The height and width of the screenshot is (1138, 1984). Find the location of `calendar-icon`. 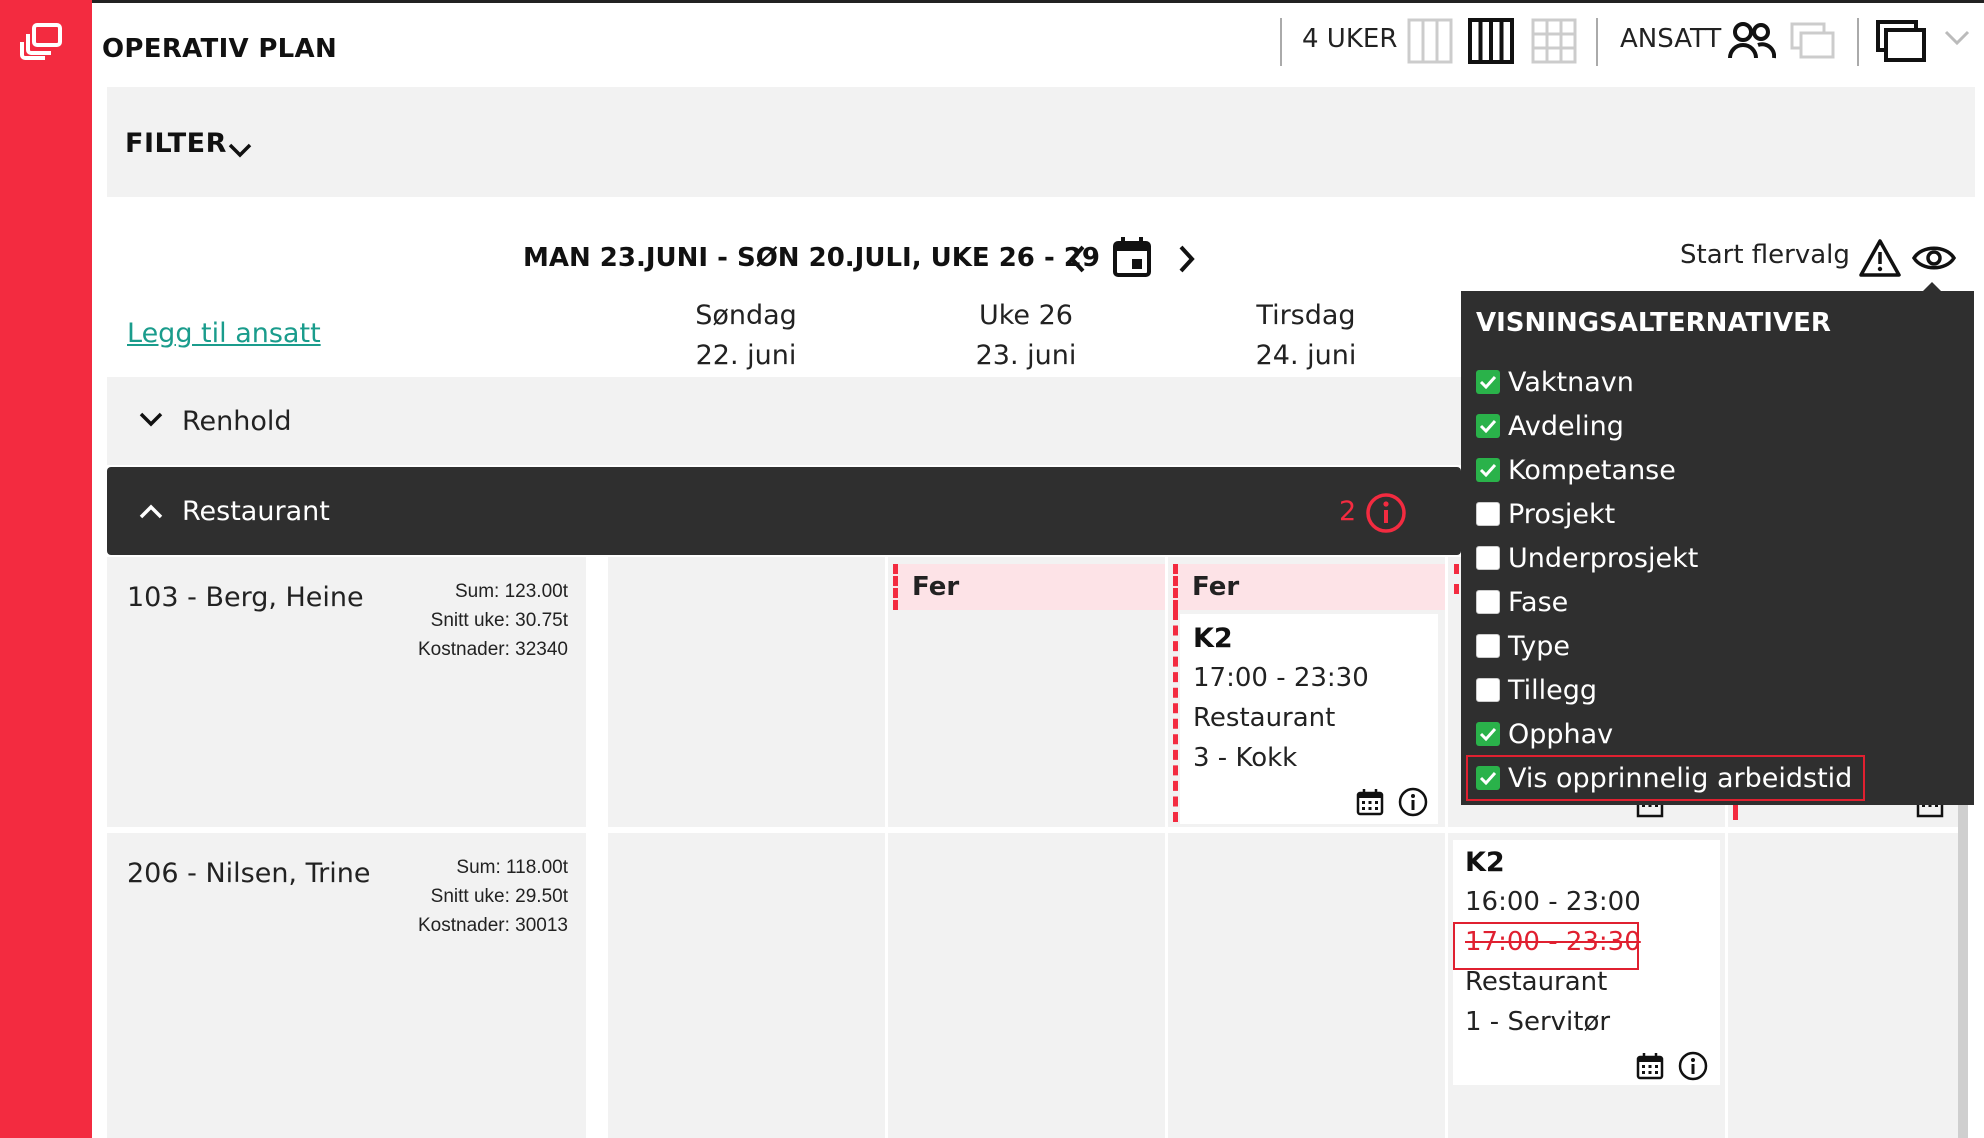

calendar-icon is located at coordinates (1132, 257).